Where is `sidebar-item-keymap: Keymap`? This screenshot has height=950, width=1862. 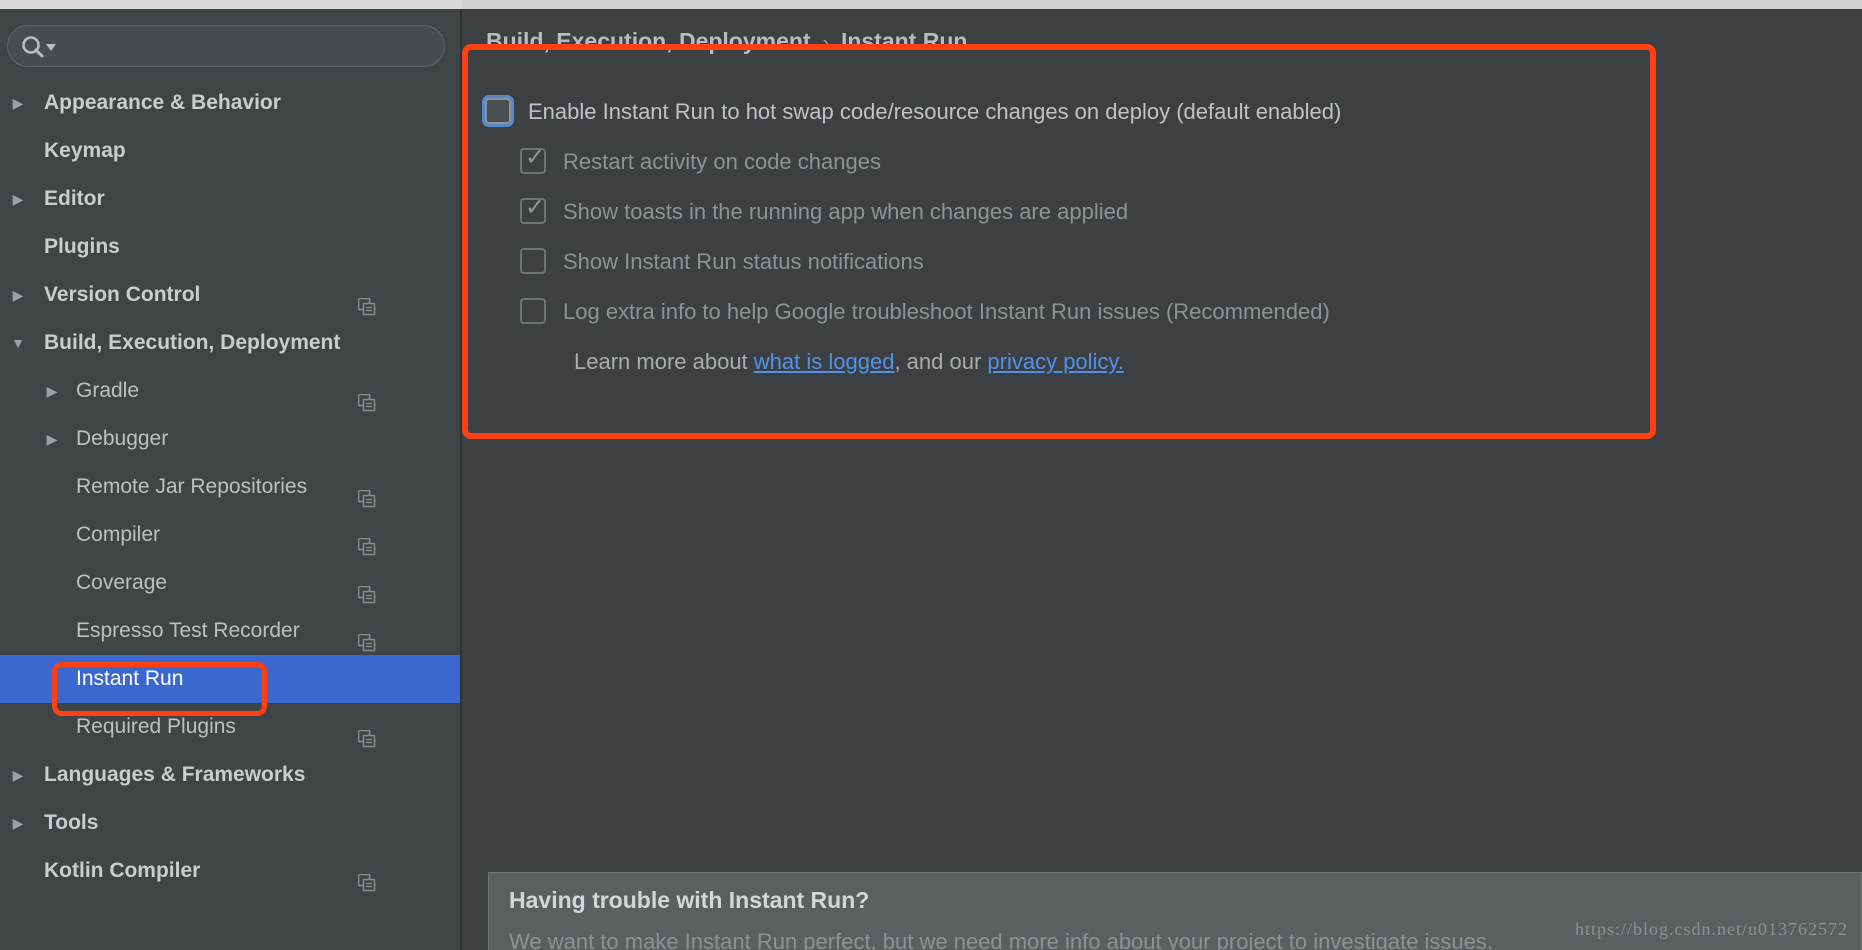 sidebar-item-keymap: Keymap is located at coordinates (230, 151).